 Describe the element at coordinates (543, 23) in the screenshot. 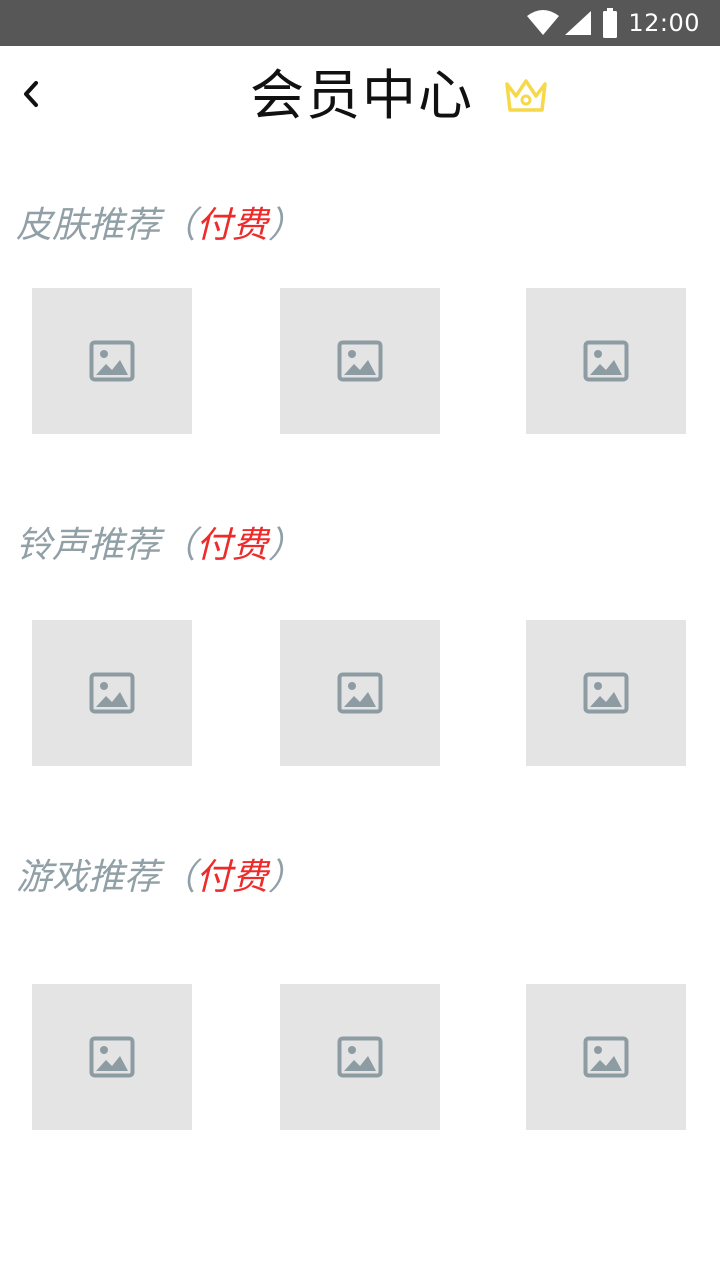

I see `wifi-icon` at that location.